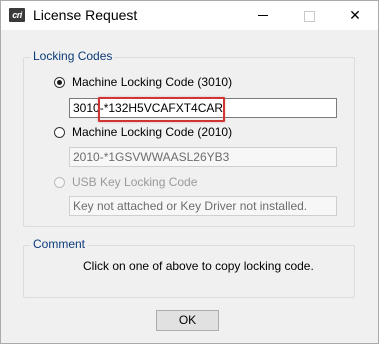  I want to click on radio-machine-2010, so click(59, 132).